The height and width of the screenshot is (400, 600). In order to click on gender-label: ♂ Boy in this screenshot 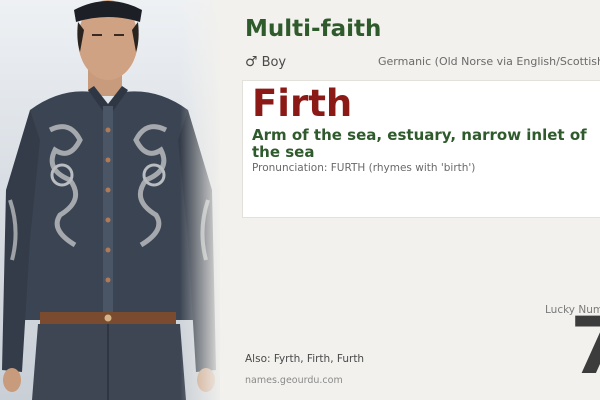, I will do `click(265, 62)`.